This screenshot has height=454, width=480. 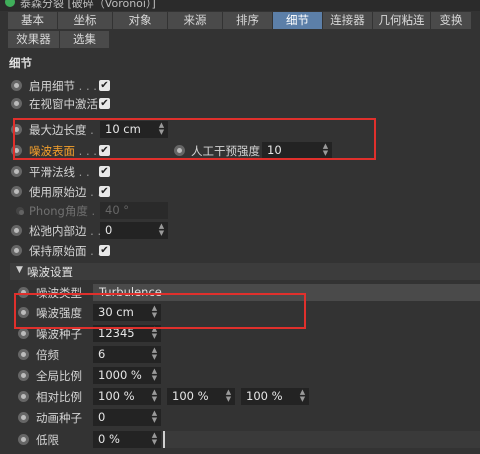 What do you see at coordinates (10, 3) in the screenshot?
I see `app-logo-icon` at bounding box center [10, 3].